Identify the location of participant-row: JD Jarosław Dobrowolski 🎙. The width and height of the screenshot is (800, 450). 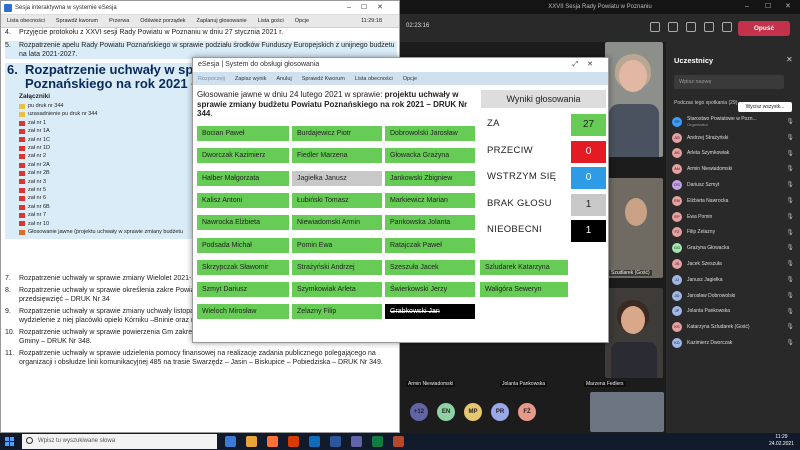
(735, 296).